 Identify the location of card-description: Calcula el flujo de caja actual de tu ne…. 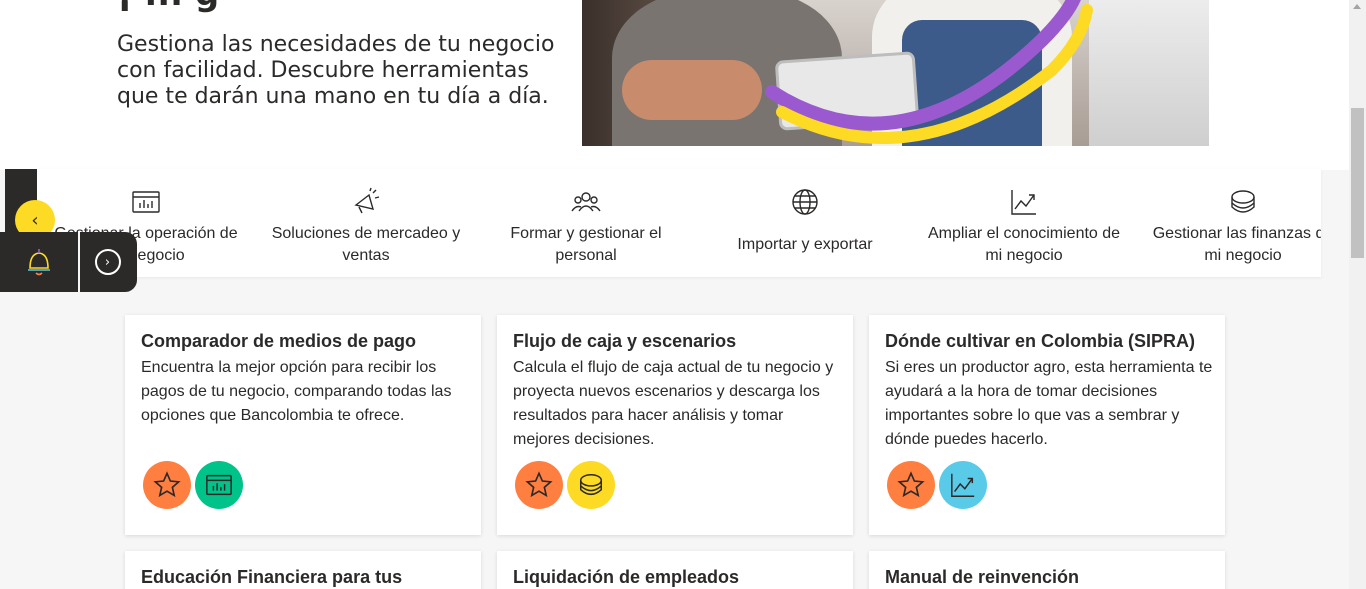
(673, 403).